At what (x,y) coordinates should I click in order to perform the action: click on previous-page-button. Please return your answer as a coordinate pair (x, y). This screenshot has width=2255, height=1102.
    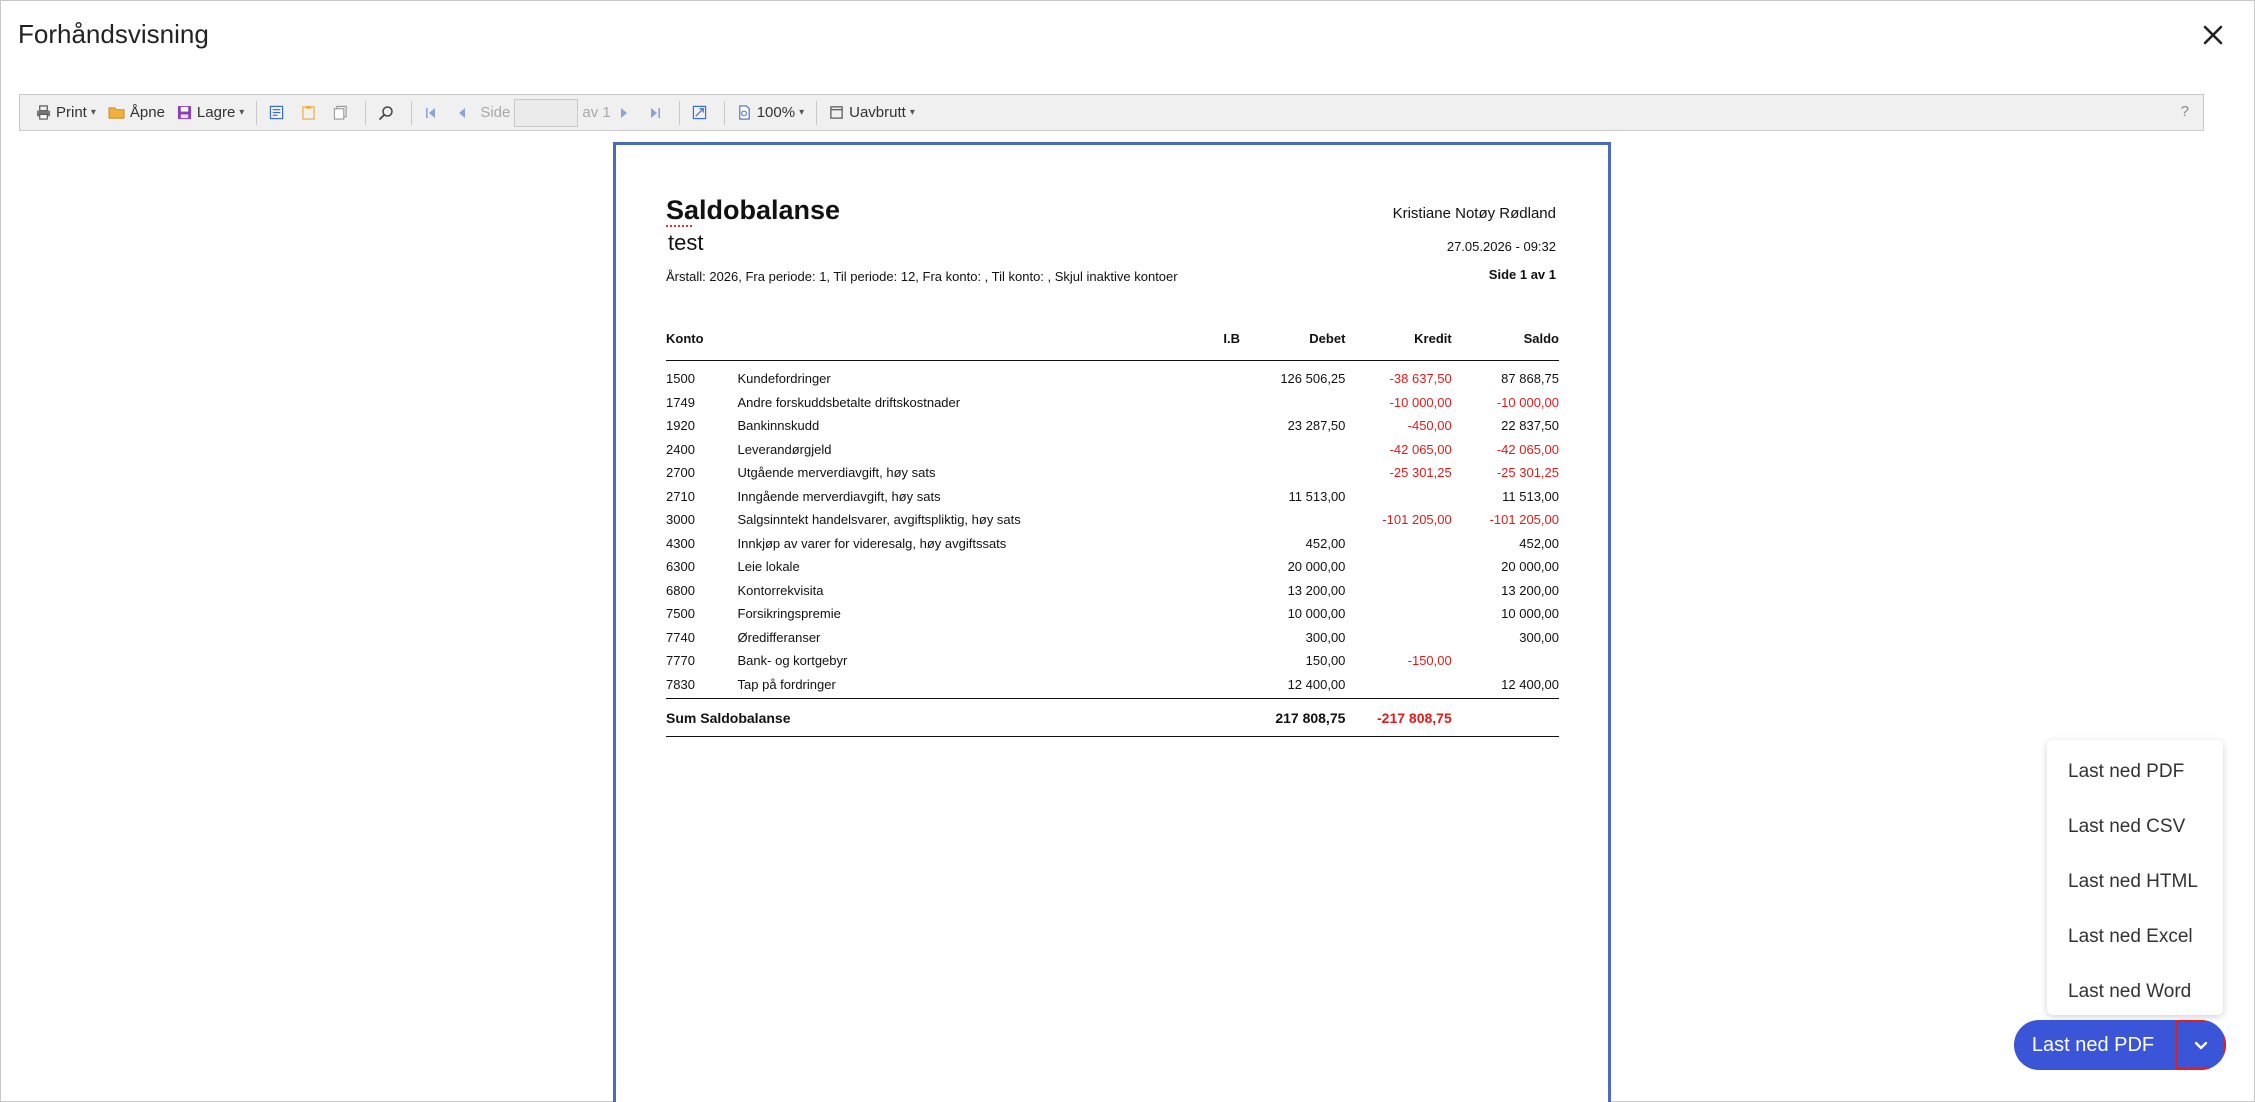
    Looking at the image, I should click on (464, 113).